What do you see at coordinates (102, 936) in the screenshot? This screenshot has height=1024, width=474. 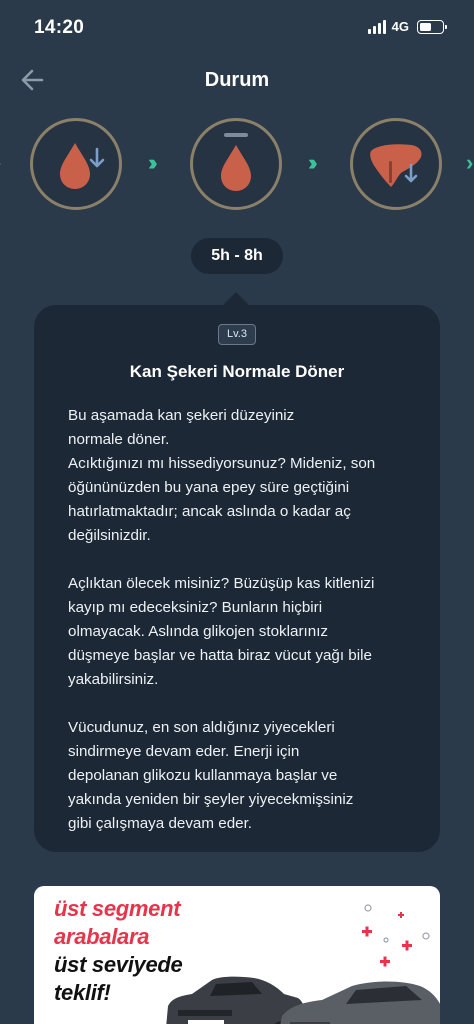 I see `ad-headline-line: arabalara` at bounding box center [102, 936].